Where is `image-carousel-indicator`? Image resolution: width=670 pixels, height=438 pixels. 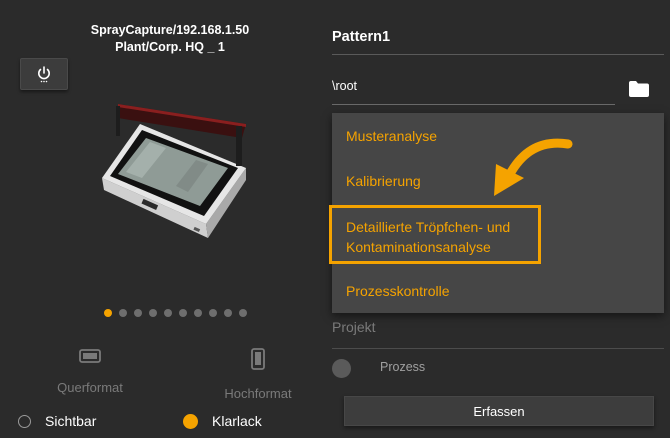 image-carousel-indicator is located at coordinates (175, 313).